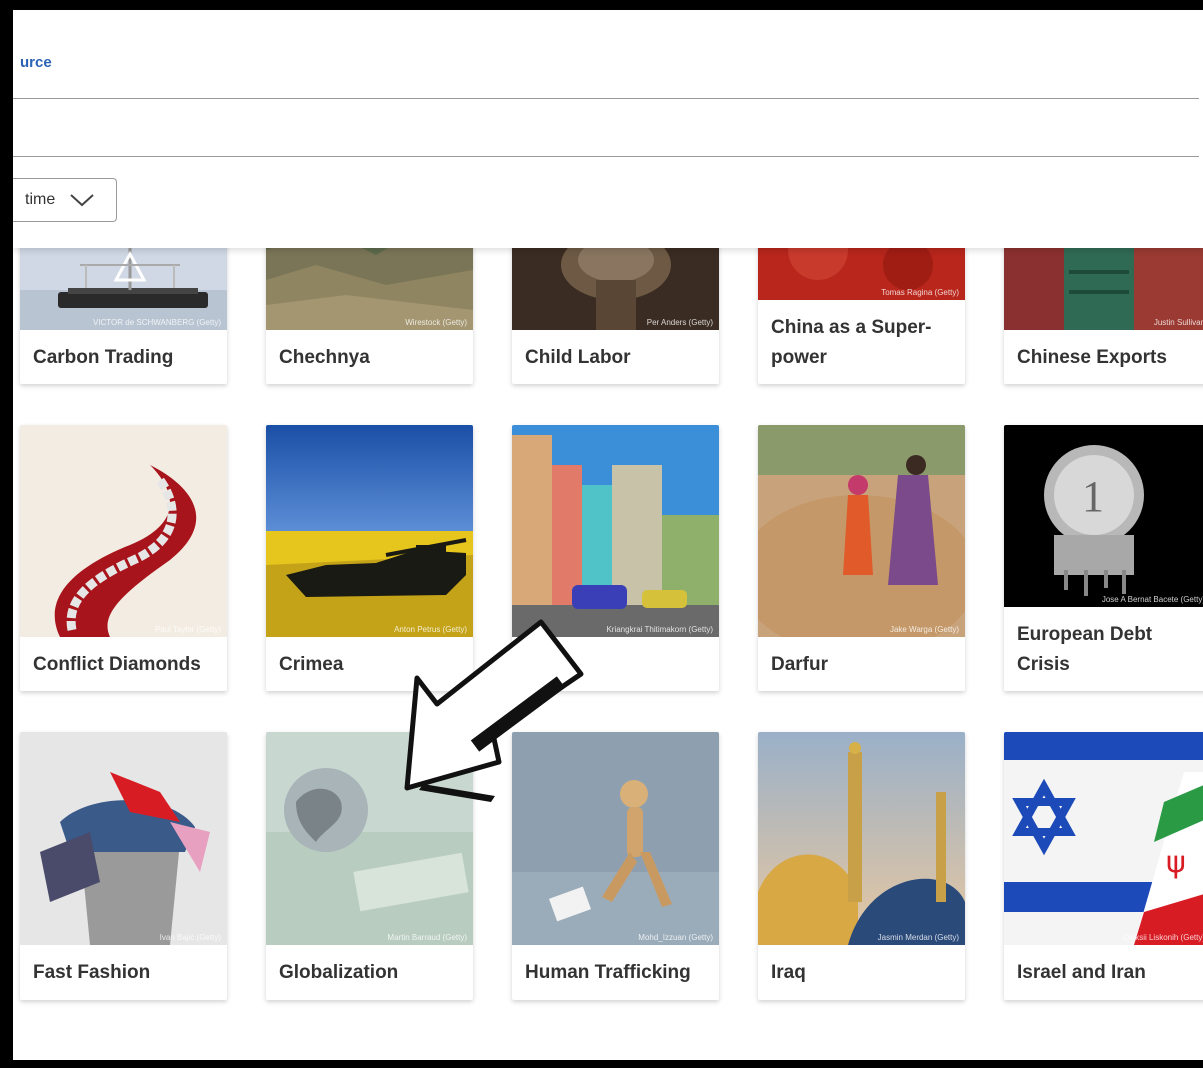 Image resolution: width=1203 pixels, height=1068 pixels. I want to click on photo-credit: Jasmin Merdan (Getty), so click(918, 937).